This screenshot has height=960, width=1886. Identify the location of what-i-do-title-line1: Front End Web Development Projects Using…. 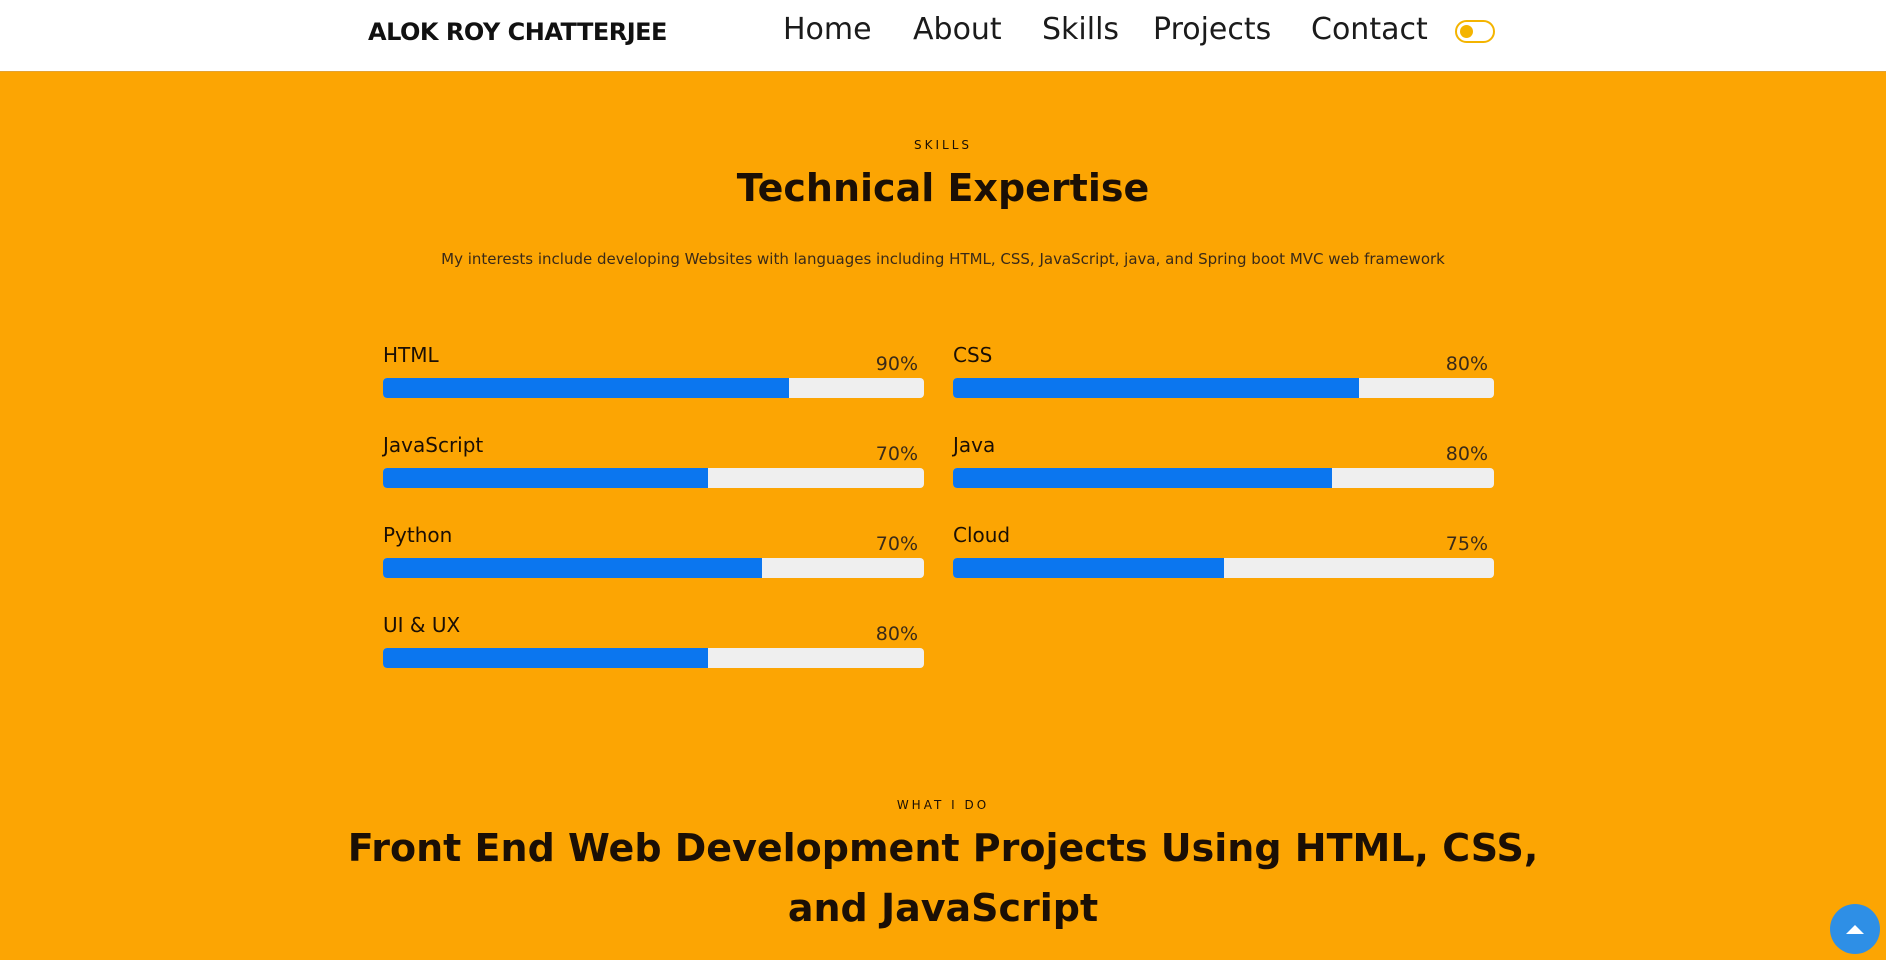
(943, 848).